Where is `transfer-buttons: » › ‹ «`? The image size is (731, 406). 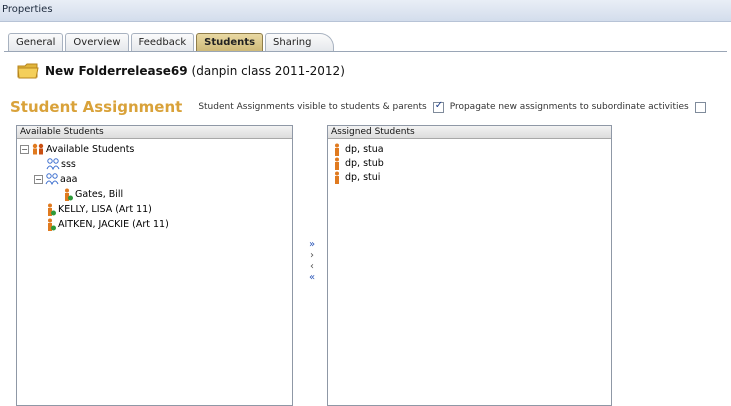
transfer-buttons: » › ‹ « is located at coordinates (312, 262).